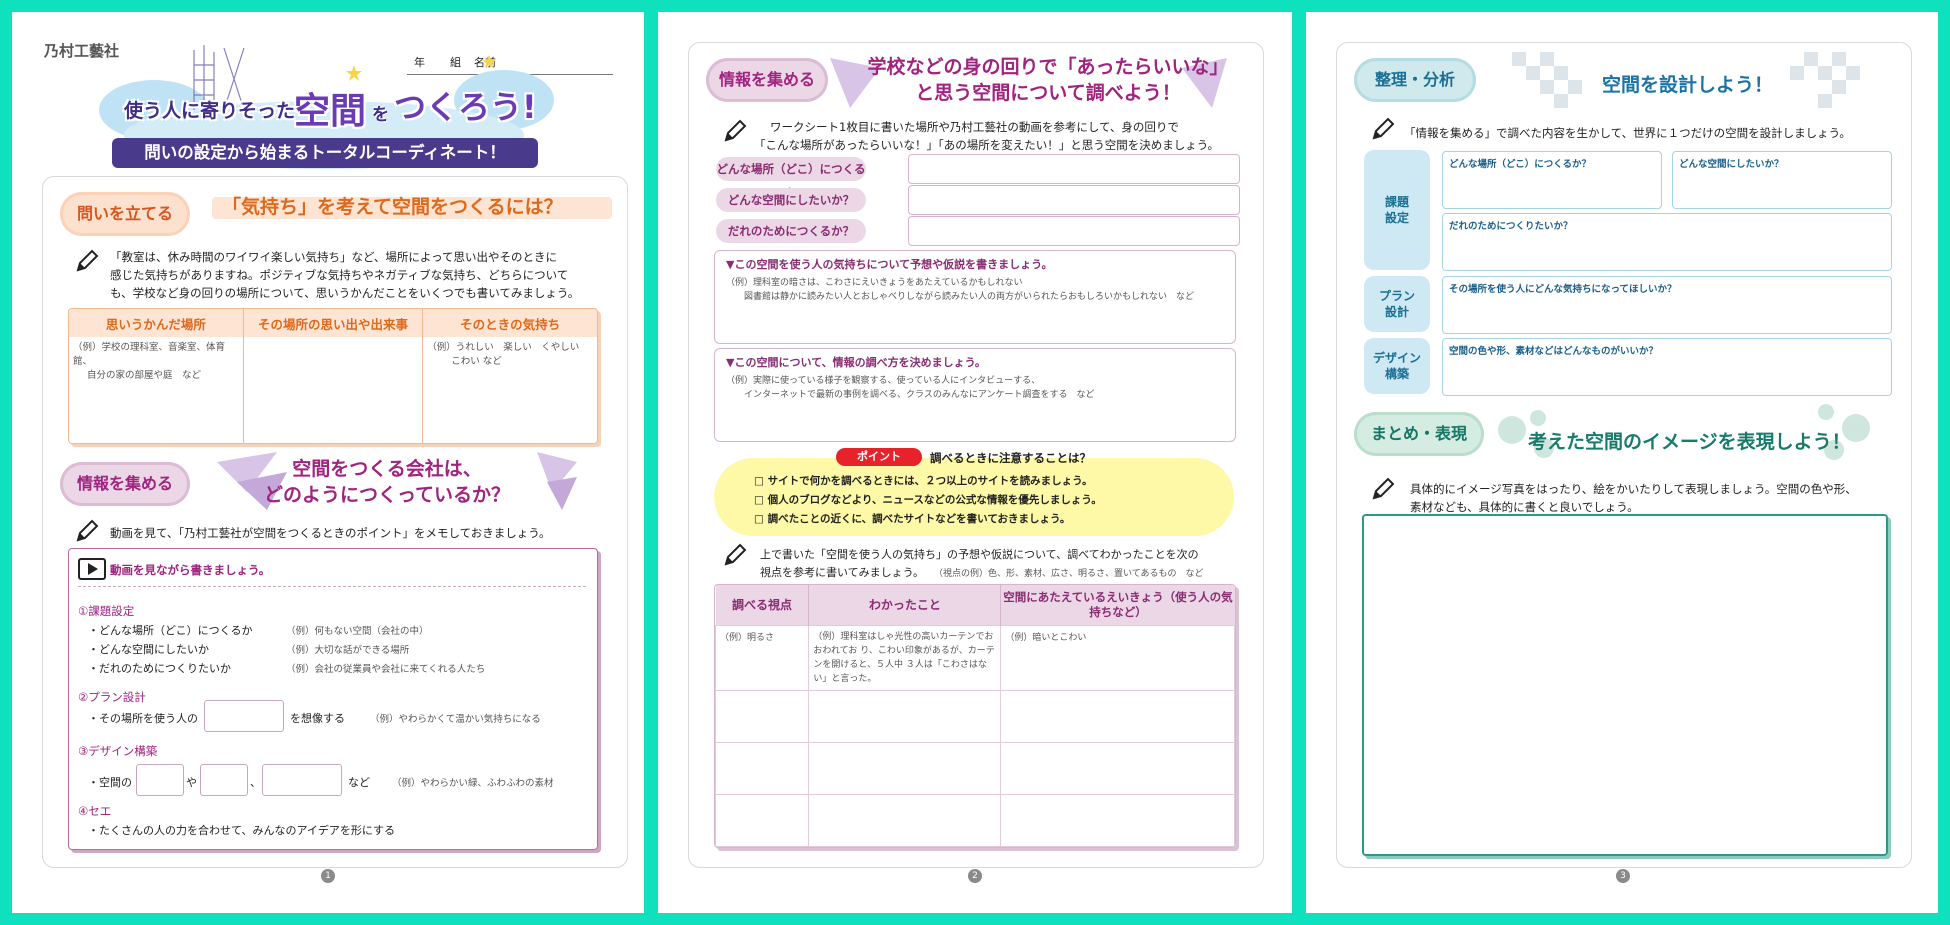 This screenshot has height=925, width=1950. Describe the element at coordinates (1563, 289) in the screenshot. I see `design-cell-prompt: その場所を使う人にどんな気持ちになってほしいか？` at that location.